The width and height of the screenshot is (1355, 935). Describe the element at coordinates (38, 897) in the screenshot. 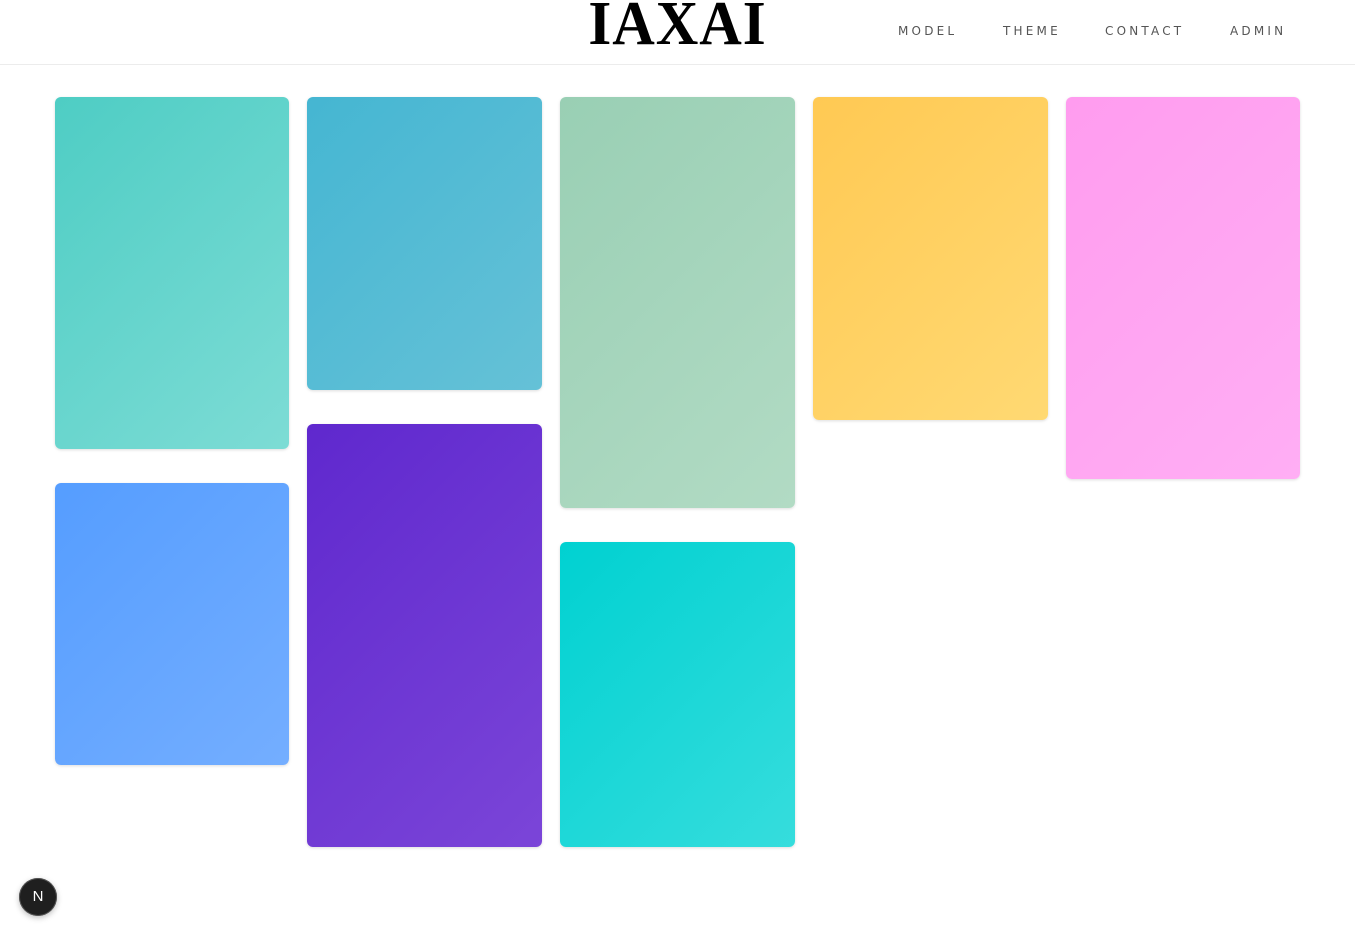

I see `dev-tools-badge: N` at that location.